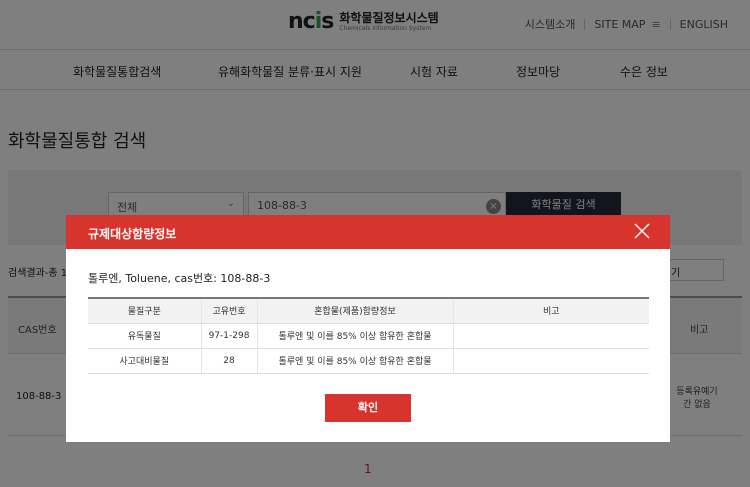  What do you see at coordinates (229, 336) in the screenshot?
I see `cell-id: 97-1-298` at bounding box center [229, 336].